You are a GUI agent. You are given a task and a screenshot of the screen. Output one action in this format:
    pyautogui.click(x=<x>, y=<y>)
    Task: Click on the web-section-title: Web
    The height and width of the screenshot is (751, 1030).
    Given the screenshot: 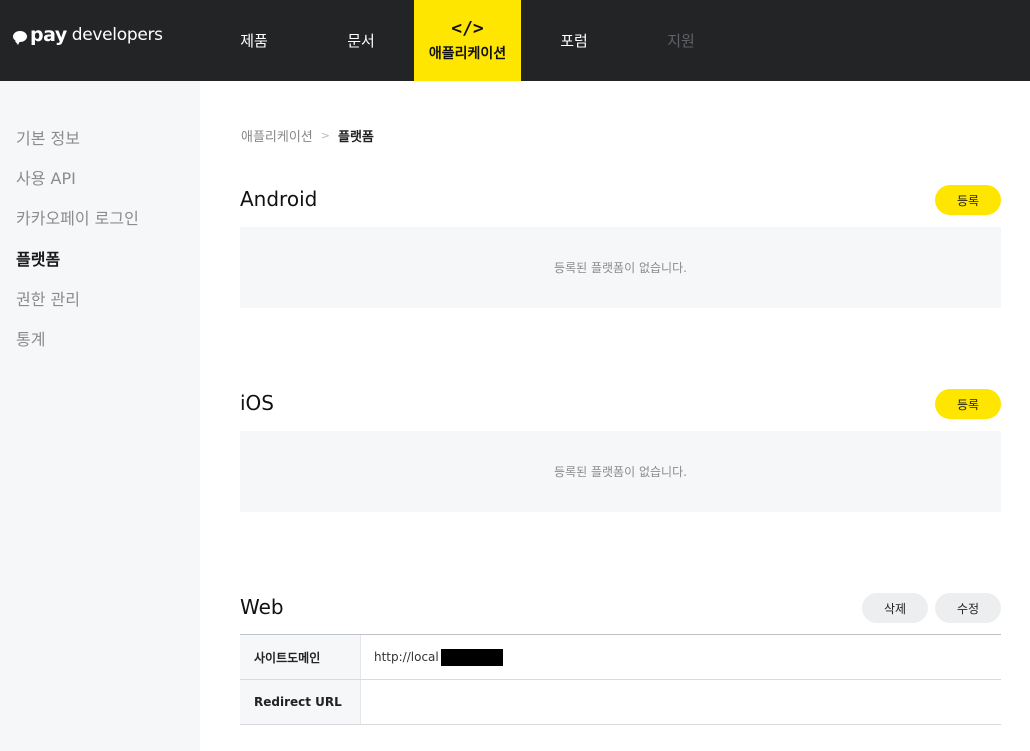 What is the action you would take?
    pyautogui.click(x=262, y=607)
    